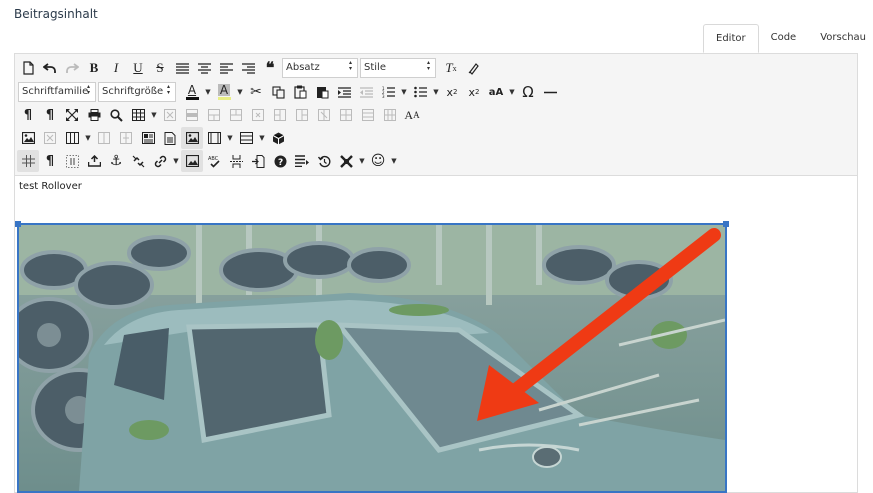 This screenshot has height=493, width=873. I want to click on table-dropdown: ▼, so click(154, 115).